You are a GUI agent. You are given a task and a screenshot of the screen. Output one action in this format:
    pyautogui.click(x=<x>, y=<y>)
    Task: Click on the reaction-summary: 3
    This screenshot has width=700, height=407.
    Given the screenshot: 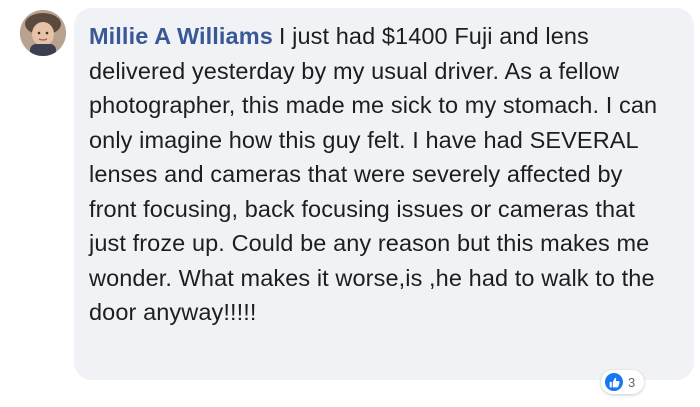 What is the action you would take?
    pyautogui.click(x=623, y=382)
    